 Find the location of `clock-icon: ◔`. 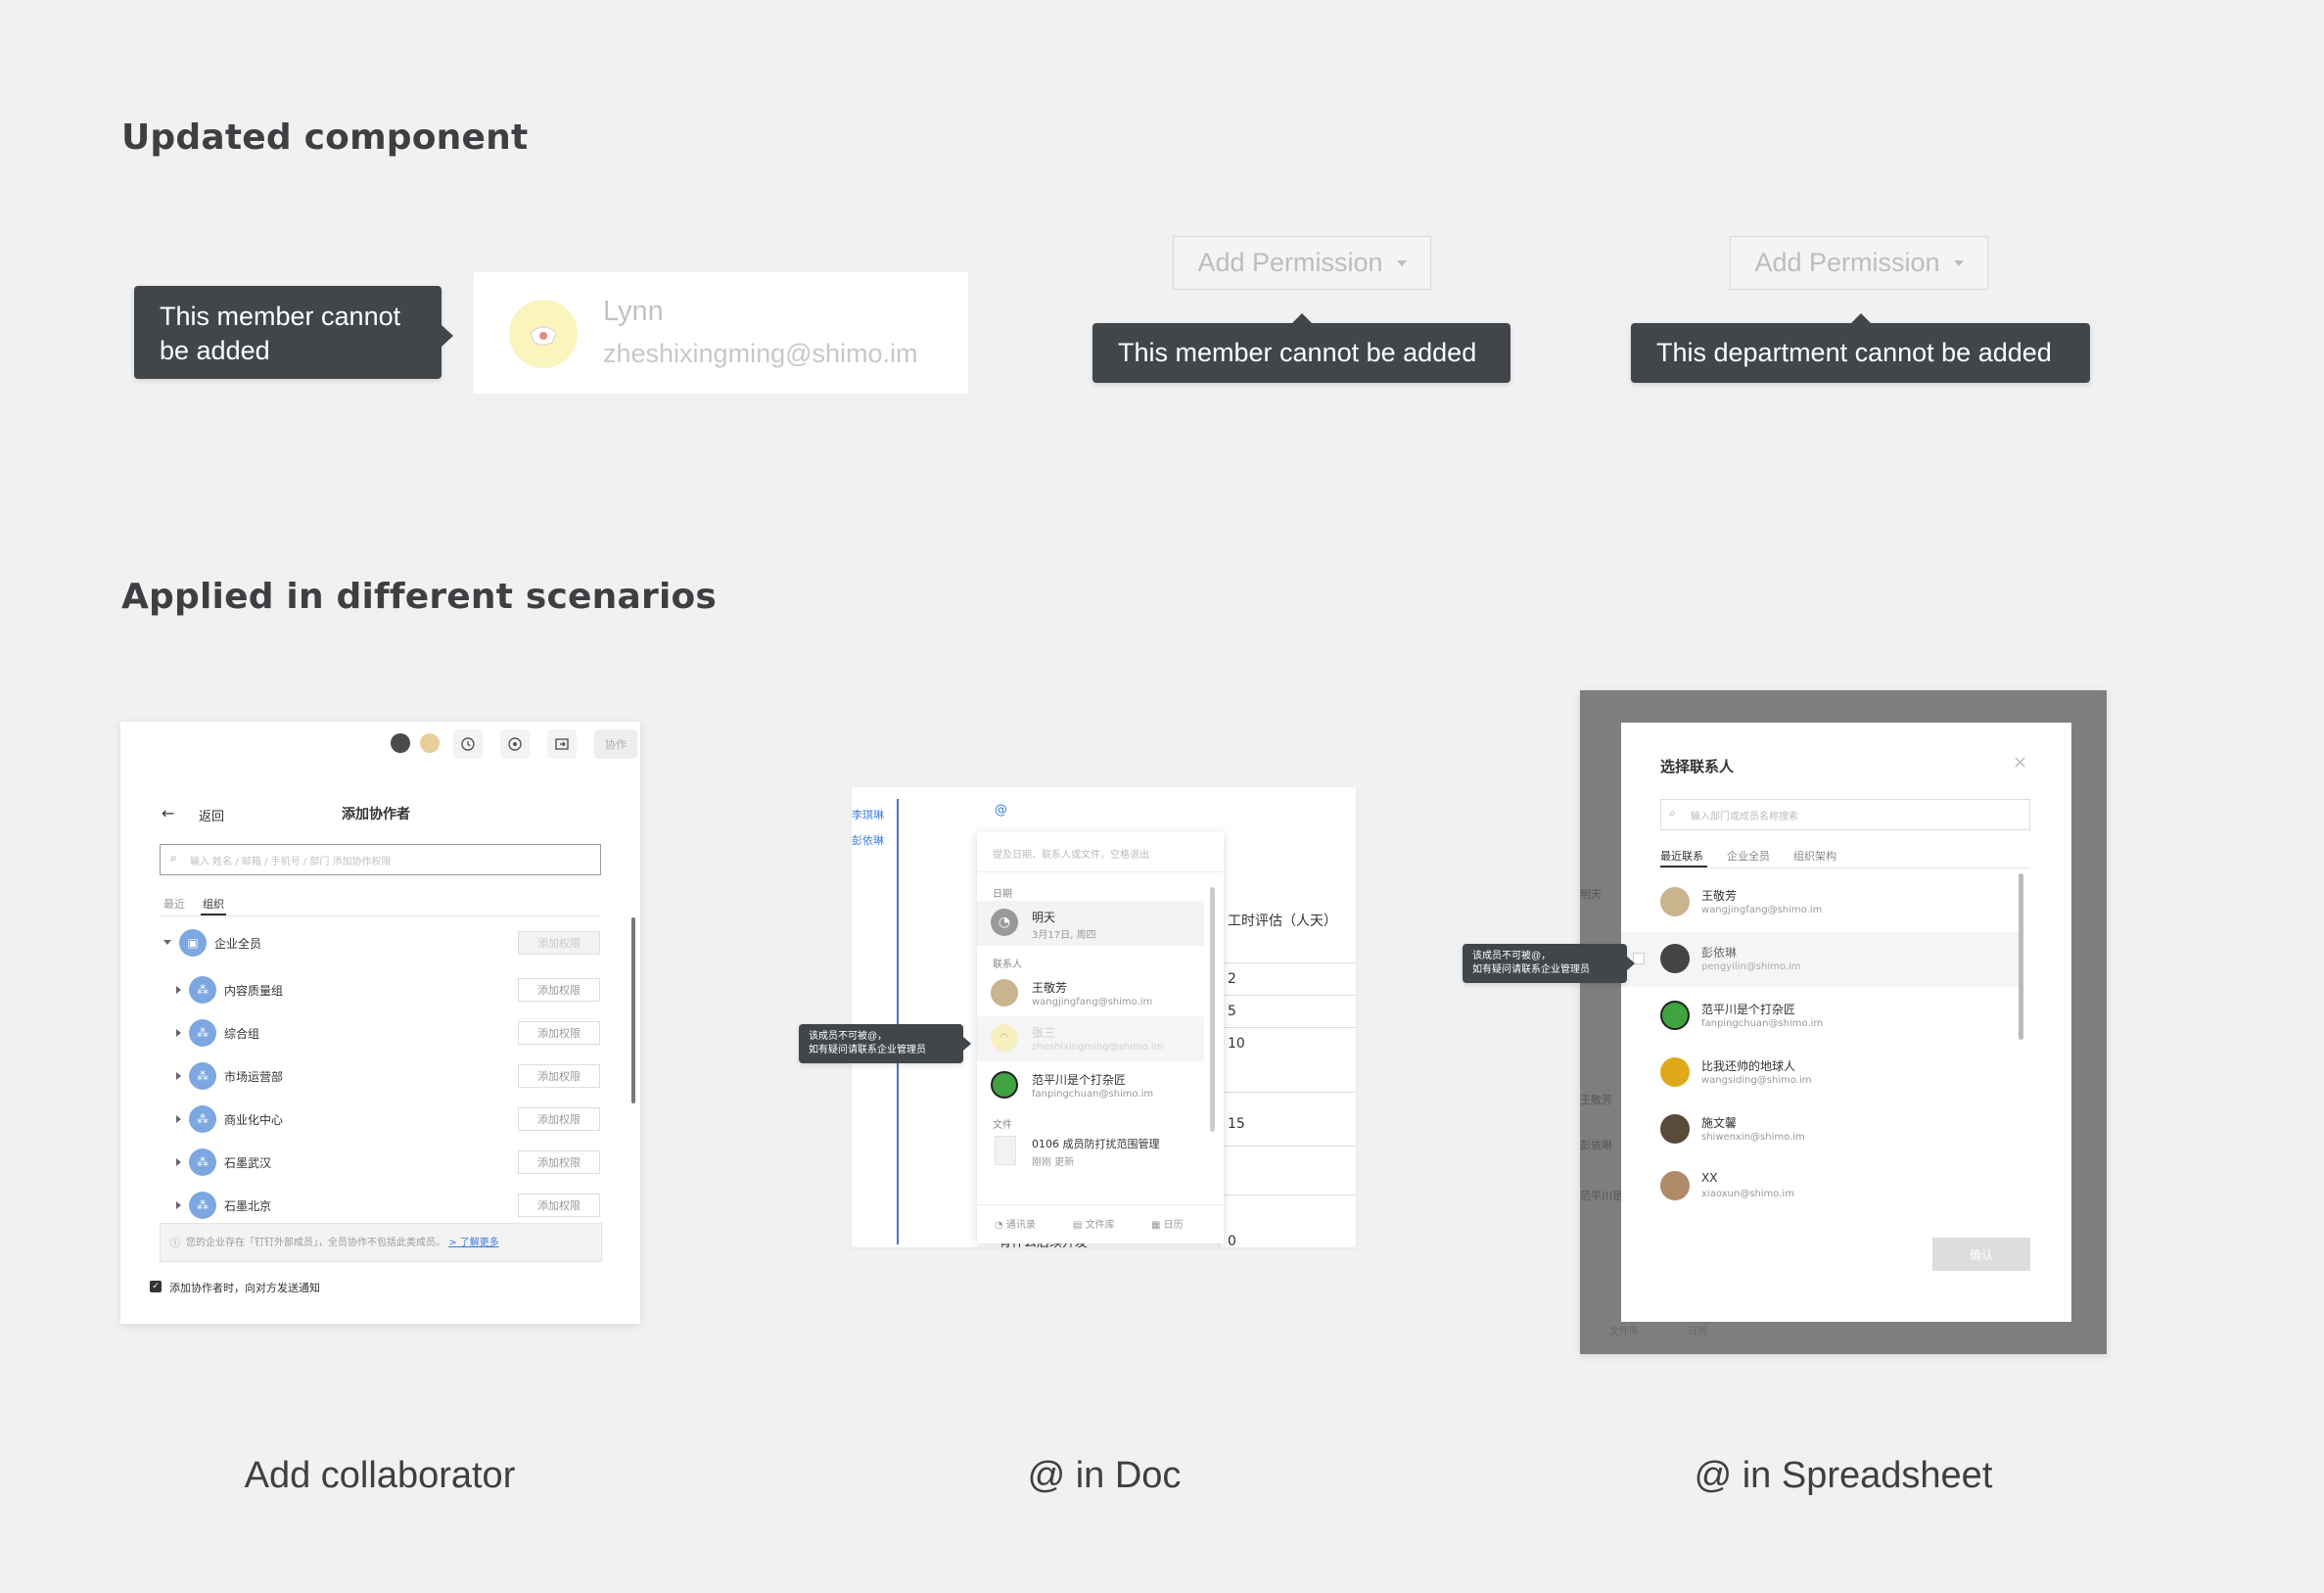

clock-icon: ◔ is located at coordinates (1004, 922).